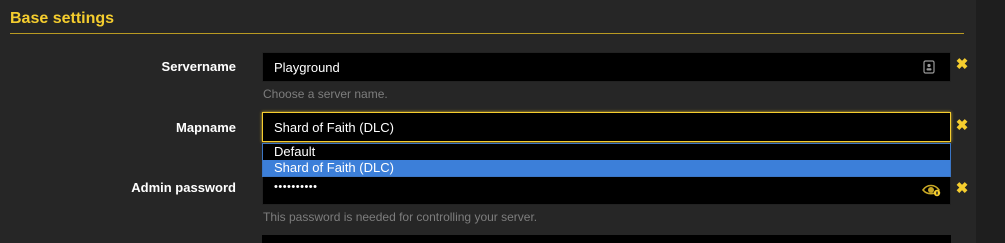 The width and height of the screenshot is (1005, 243). I want to click on contact-card-icon, so click(929, 67).